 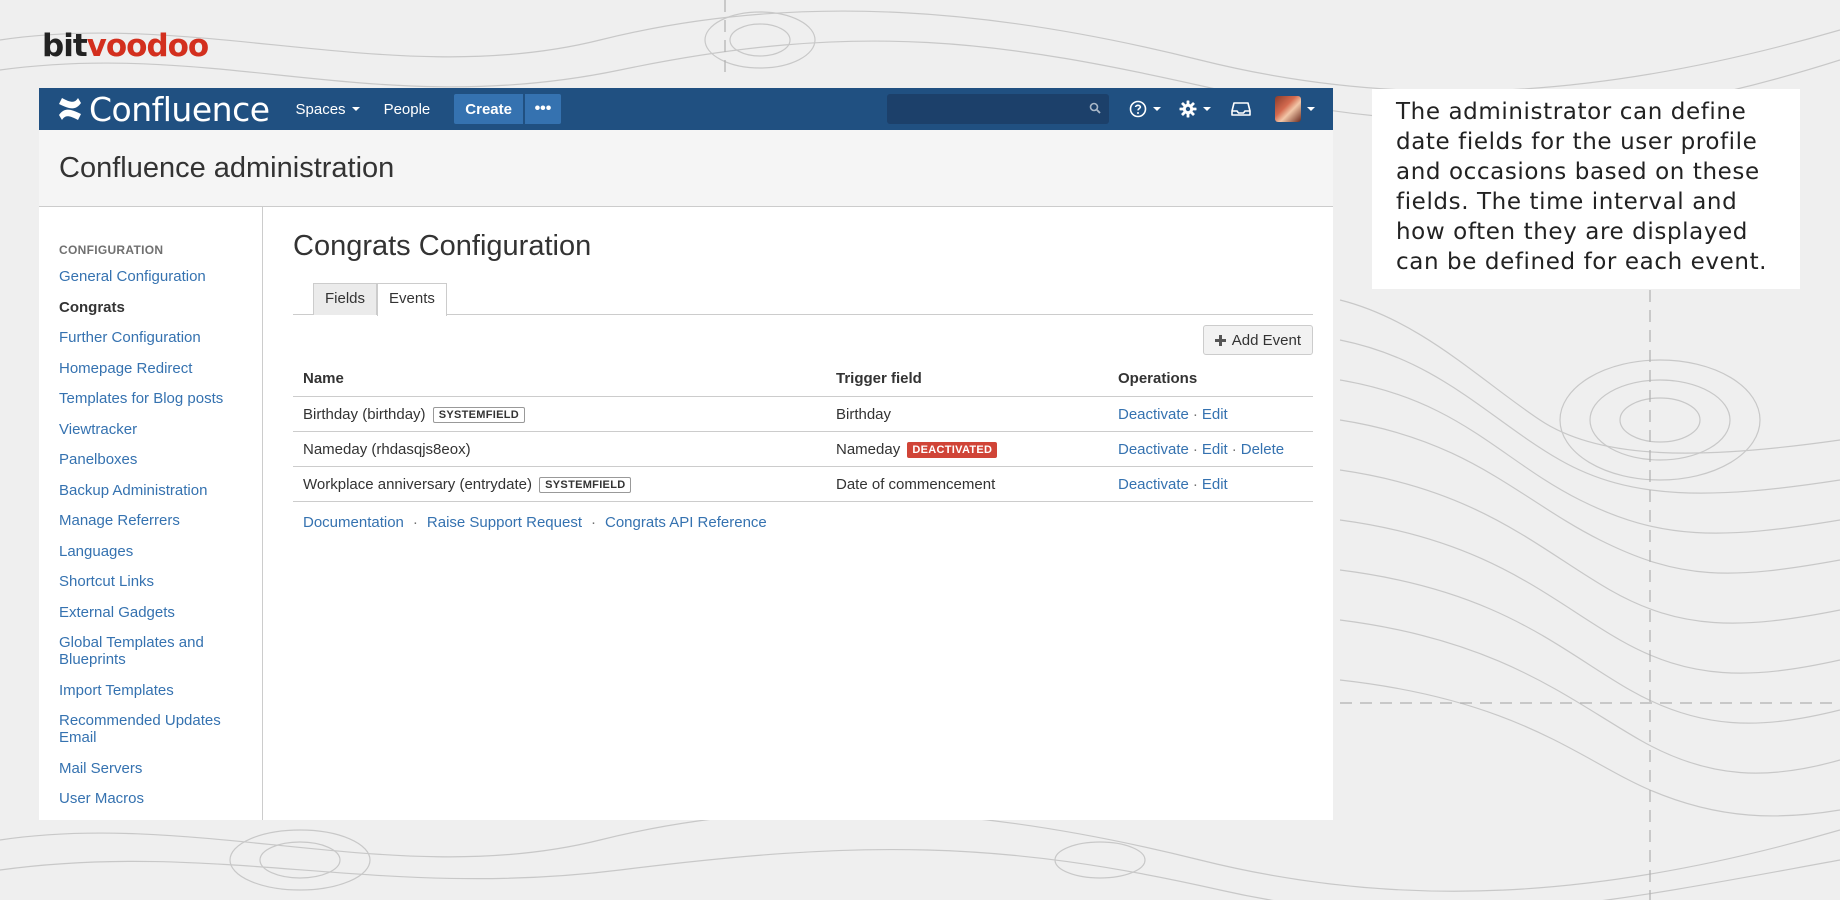 What do you see at coordinates (160, 368) in the screenshot?
I see `sidebar-item-homepage-redirect: Homepage Redirect` at bounding box center [160, 368].